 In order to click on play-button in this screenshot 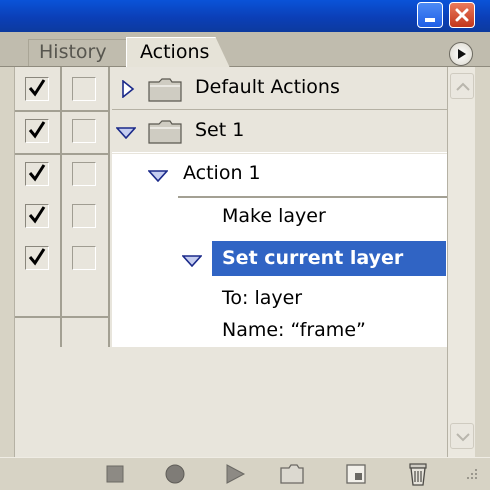, I will do `click(235, 474)`.